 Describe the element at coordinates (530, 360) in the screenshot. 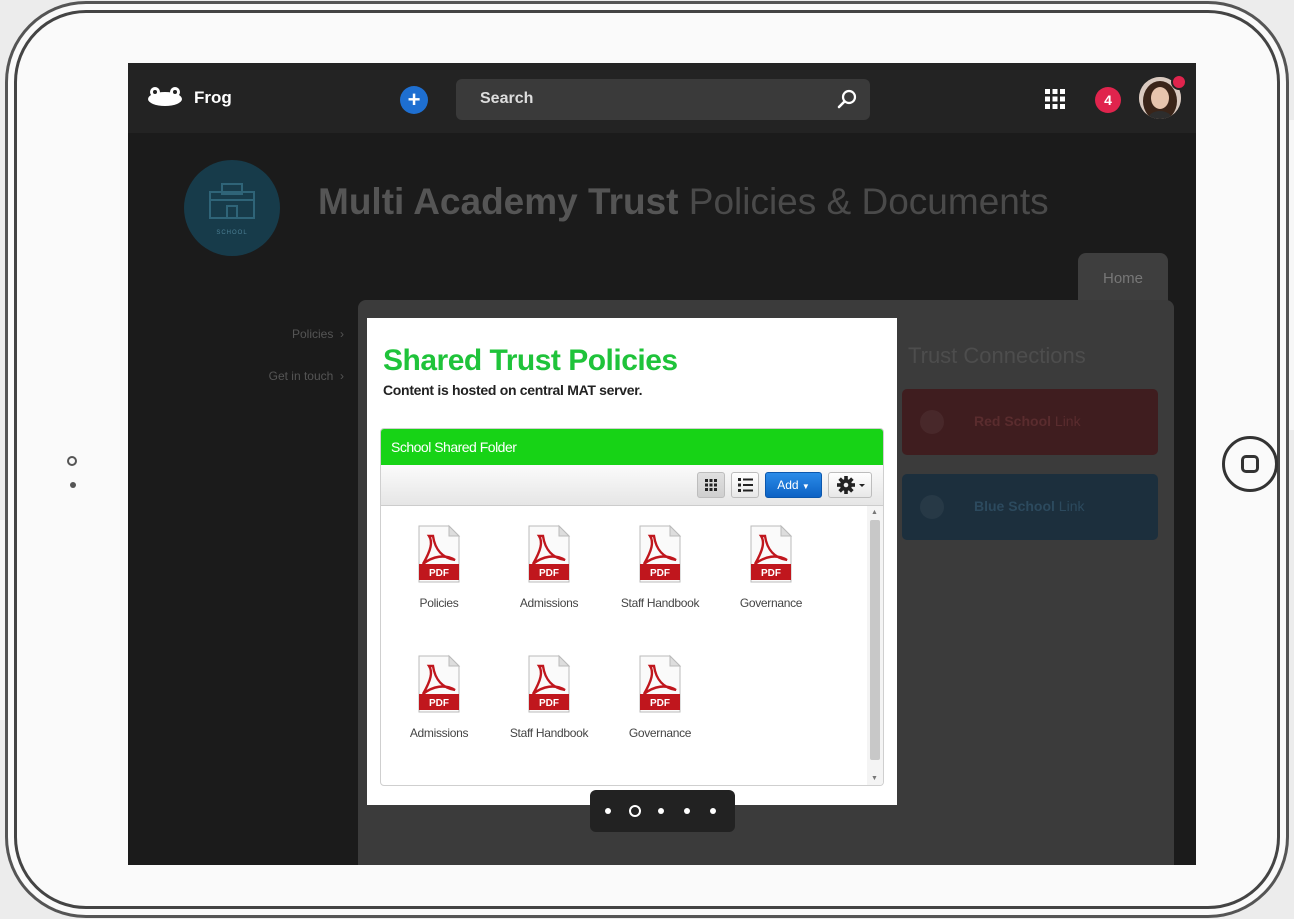

I see `card-title: Shared Trust Policies` at that location.